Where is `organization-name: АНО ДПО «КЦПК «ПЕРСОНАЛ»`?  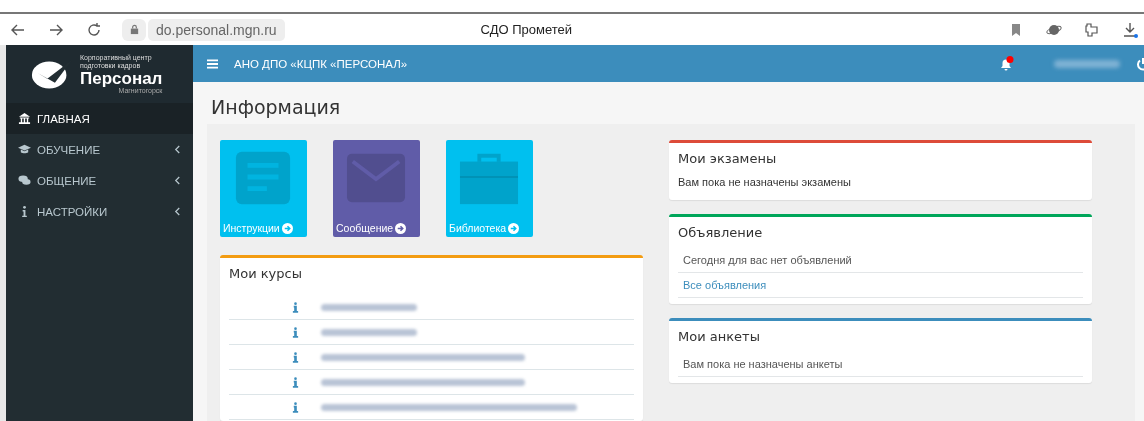
organization-name: АНО ДПО «КЦПК «ПЕРСОНАЛ» is located at coordinates (321, 63).